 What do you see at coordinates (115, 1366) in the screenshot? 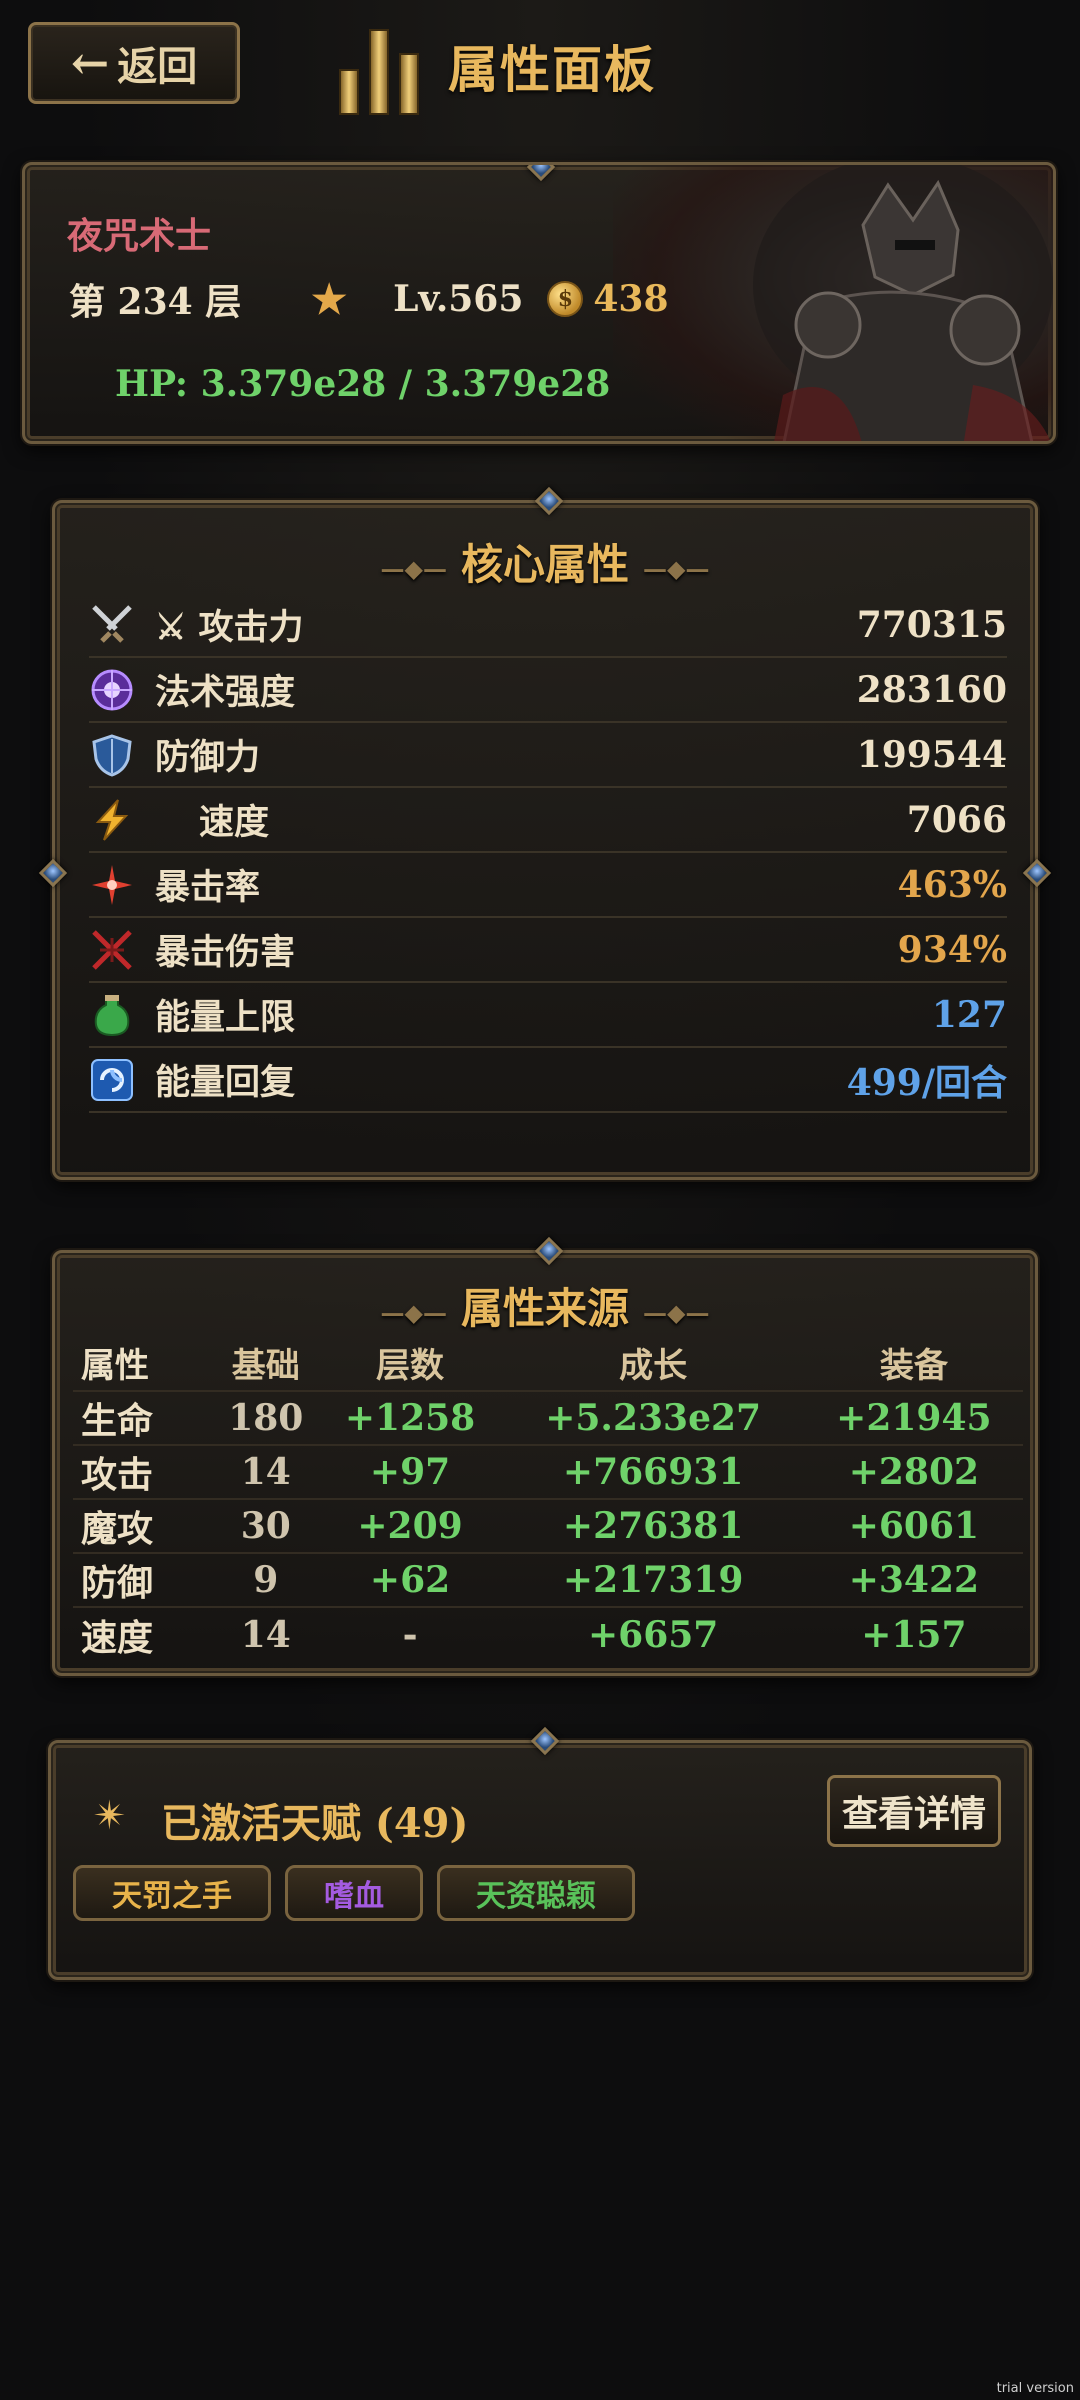
I see `column-header: 属性` at bounding box center [115, 1366].